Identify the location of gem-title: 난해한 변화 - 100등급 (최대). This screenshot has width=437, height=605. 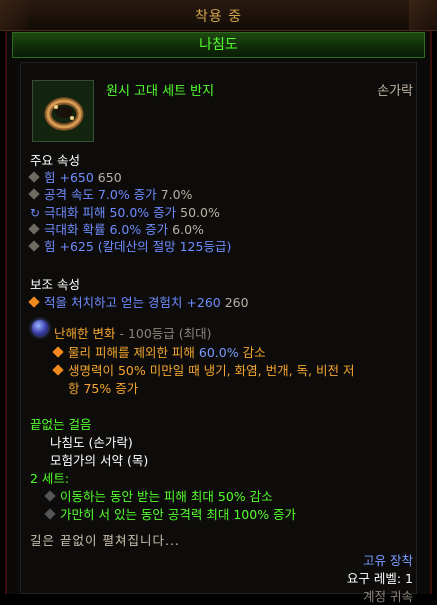
(133, 333).